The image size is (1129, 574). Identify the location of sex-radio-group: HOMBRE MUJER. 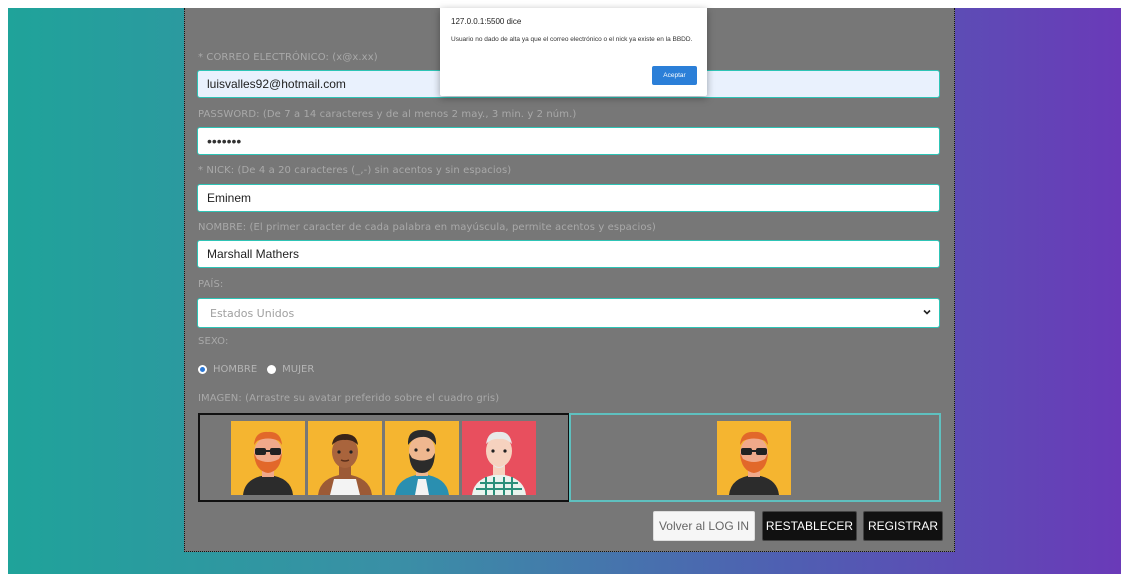
(258, 369).